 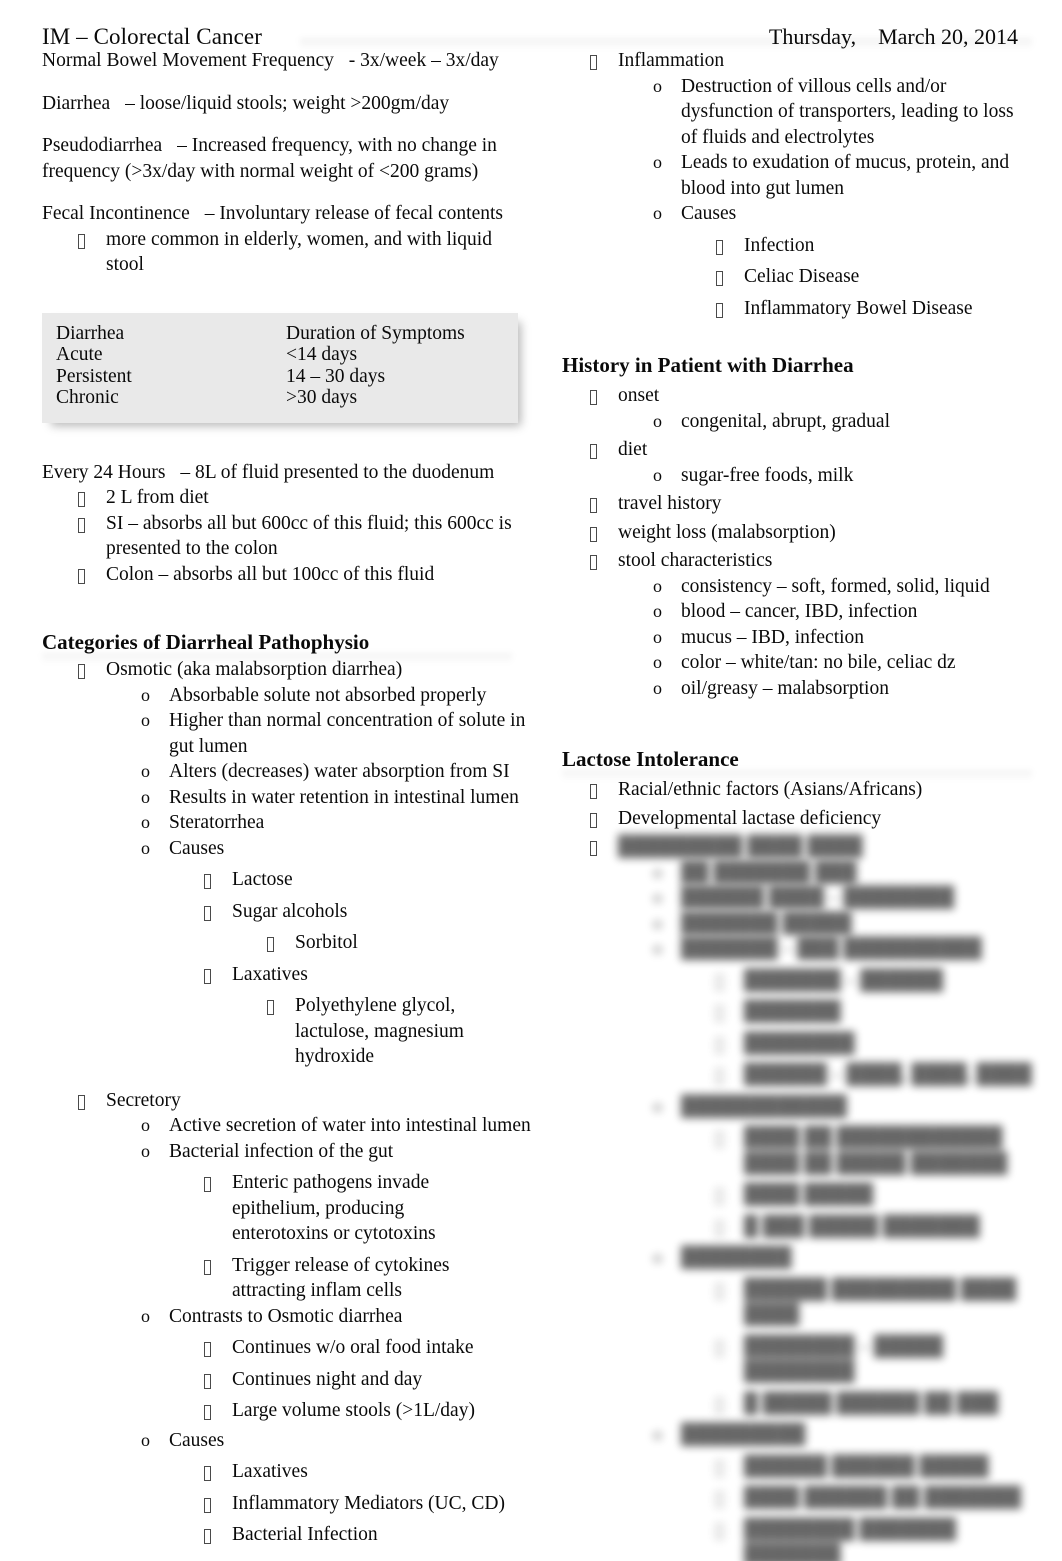 What do you see at coordinates (880, 1302) in the screenshot?
I see `obscured-text: ██████ █████████ ████ ████` at bounding box center [880, 1302].